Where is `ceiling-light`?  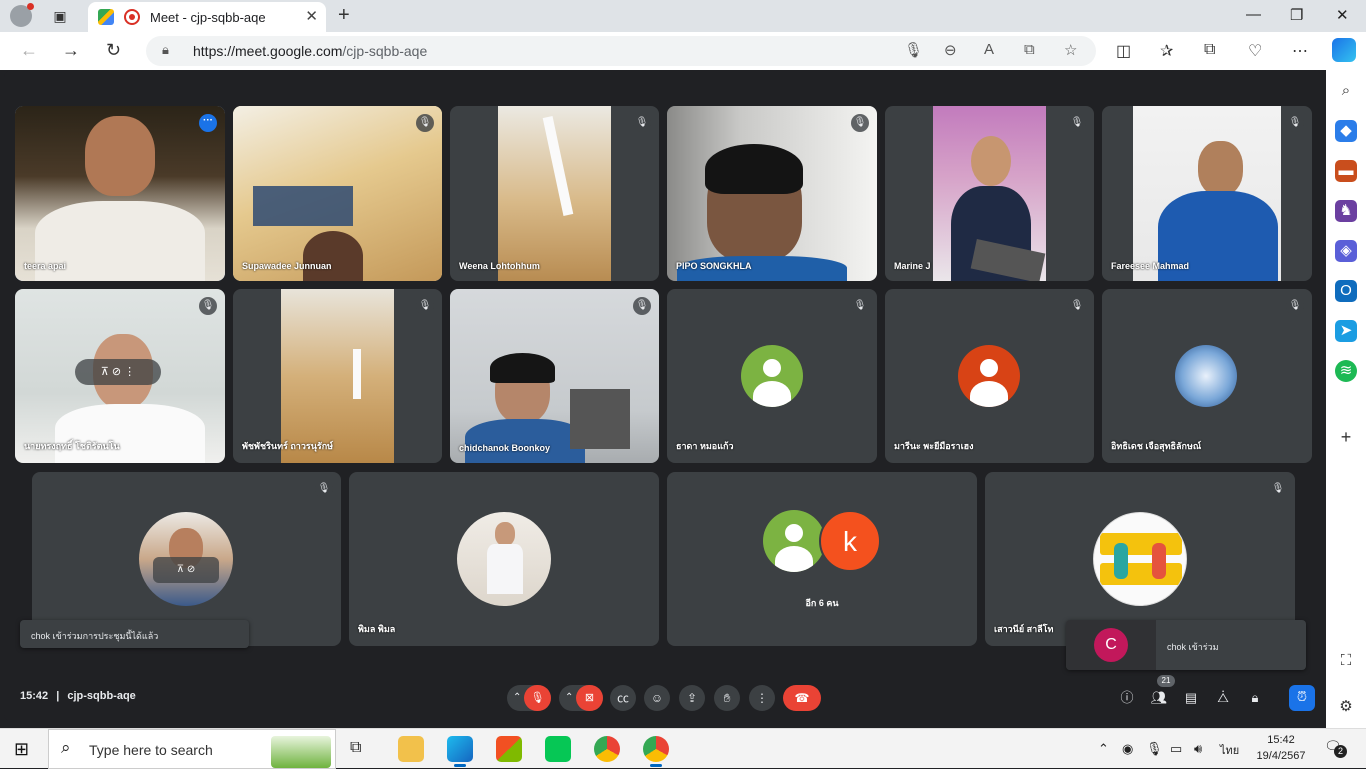 ceiling-light is located at coordinates (558, 166).